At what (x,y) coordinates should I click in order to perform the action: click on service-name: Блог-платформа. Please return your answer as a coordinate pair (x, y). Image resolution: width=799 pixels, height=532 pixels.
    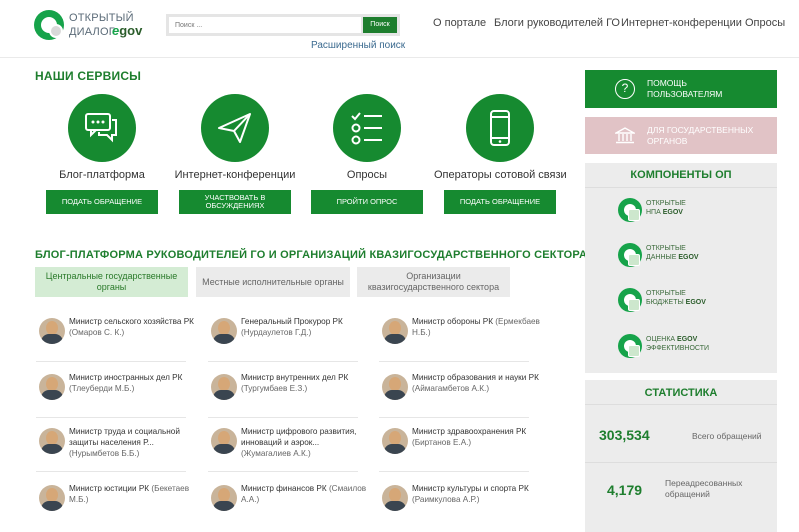
    Looking at the image, I should click on (102, 175).